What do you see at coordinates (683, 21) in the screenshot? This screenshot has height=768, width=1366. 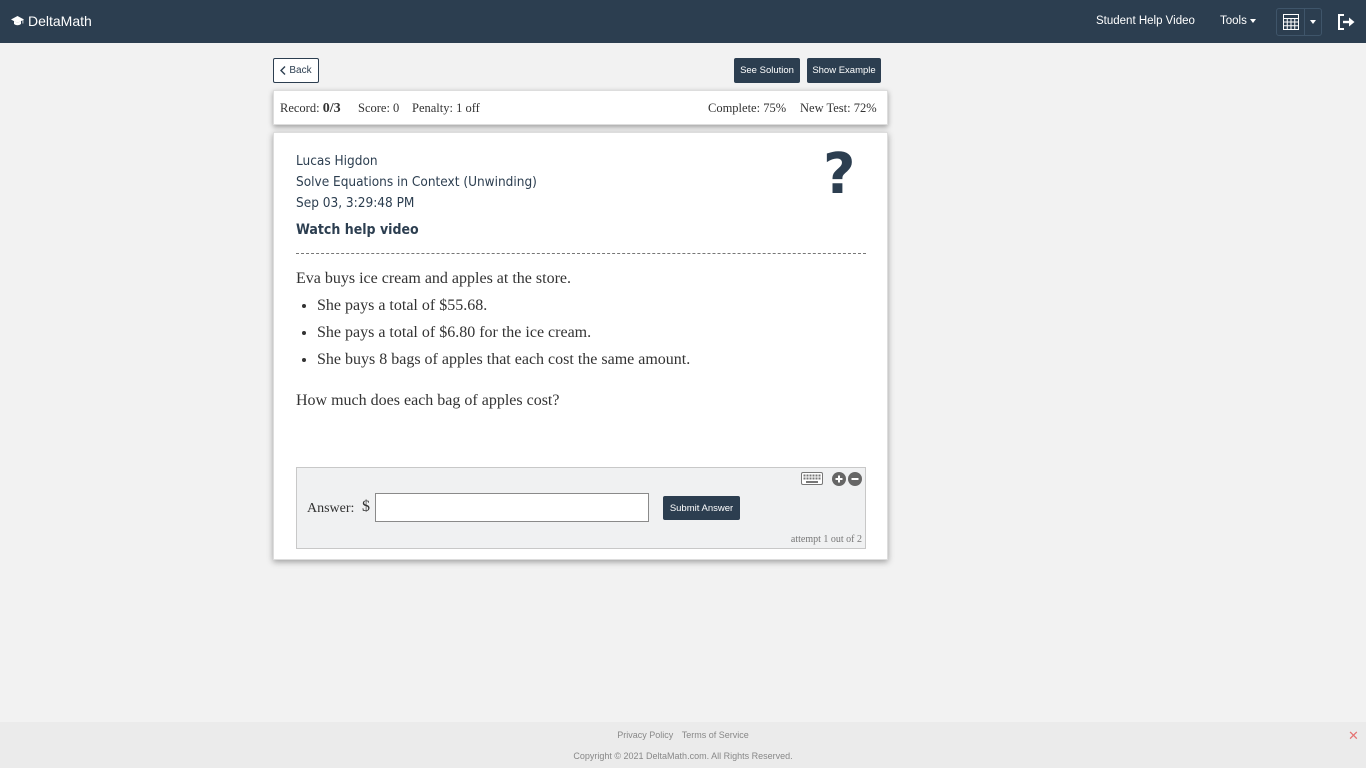 I see `top-navbar: DeltaMath Student Help Video Tools` at bounding box center [683, 21].